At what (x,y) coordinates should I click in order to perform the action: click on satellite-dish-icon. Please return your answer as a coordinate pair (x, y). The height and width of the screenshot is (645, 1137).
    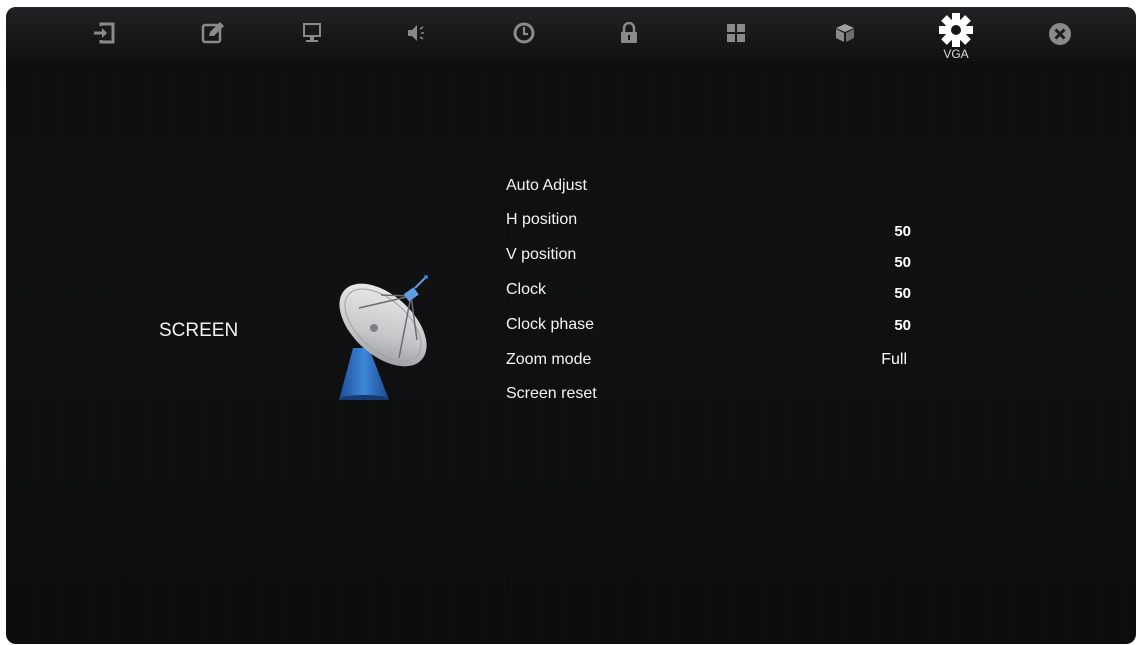
    Looking at the image, I should click on (383, 337).